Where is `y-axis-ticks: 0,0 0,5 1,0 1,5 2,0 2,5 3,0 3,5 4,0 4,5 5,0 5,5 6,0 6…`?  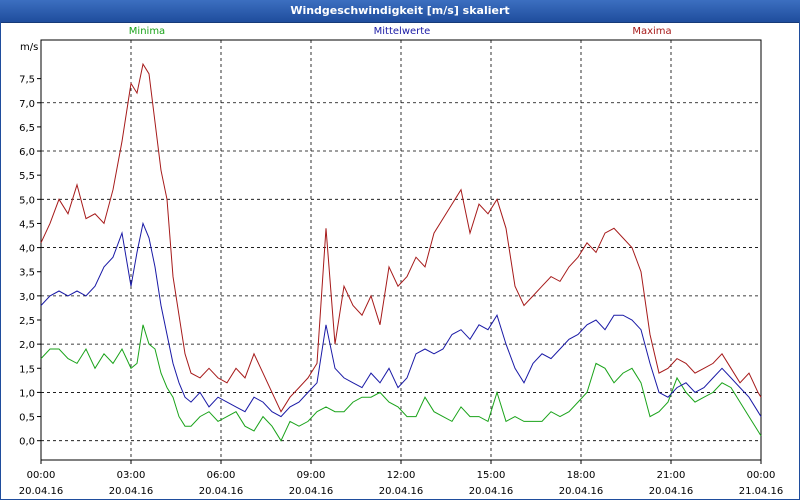
y-axis-ticks: 0,0 0,5 1,0 1,5 2,0 2,5 3,0 3,5 4,0 4,5 5,0 5,5 6,0 6… is located at coordinates (30, 261).